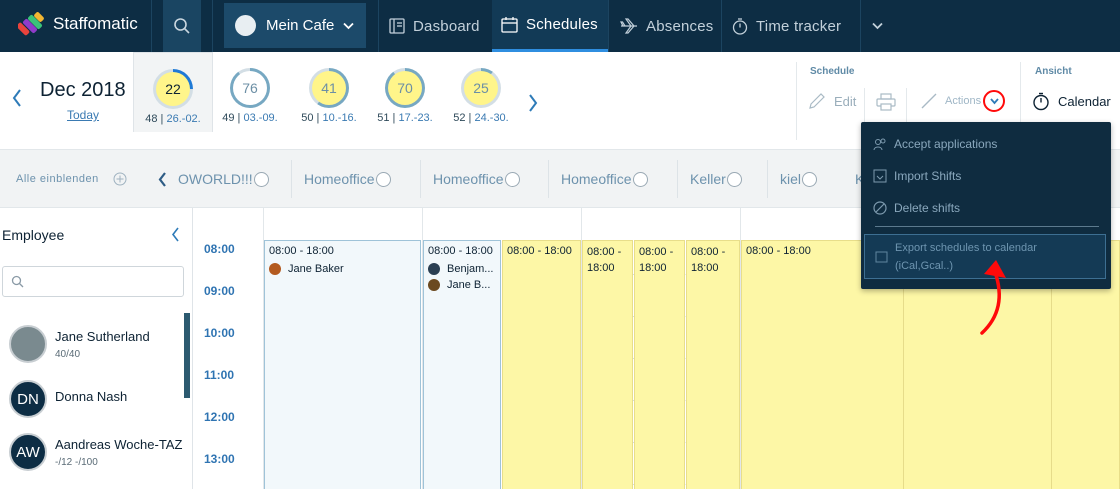 The width and height of the screenshot is (1120, 489). I want to click on week-count-ring: 22, so click(173, 89).